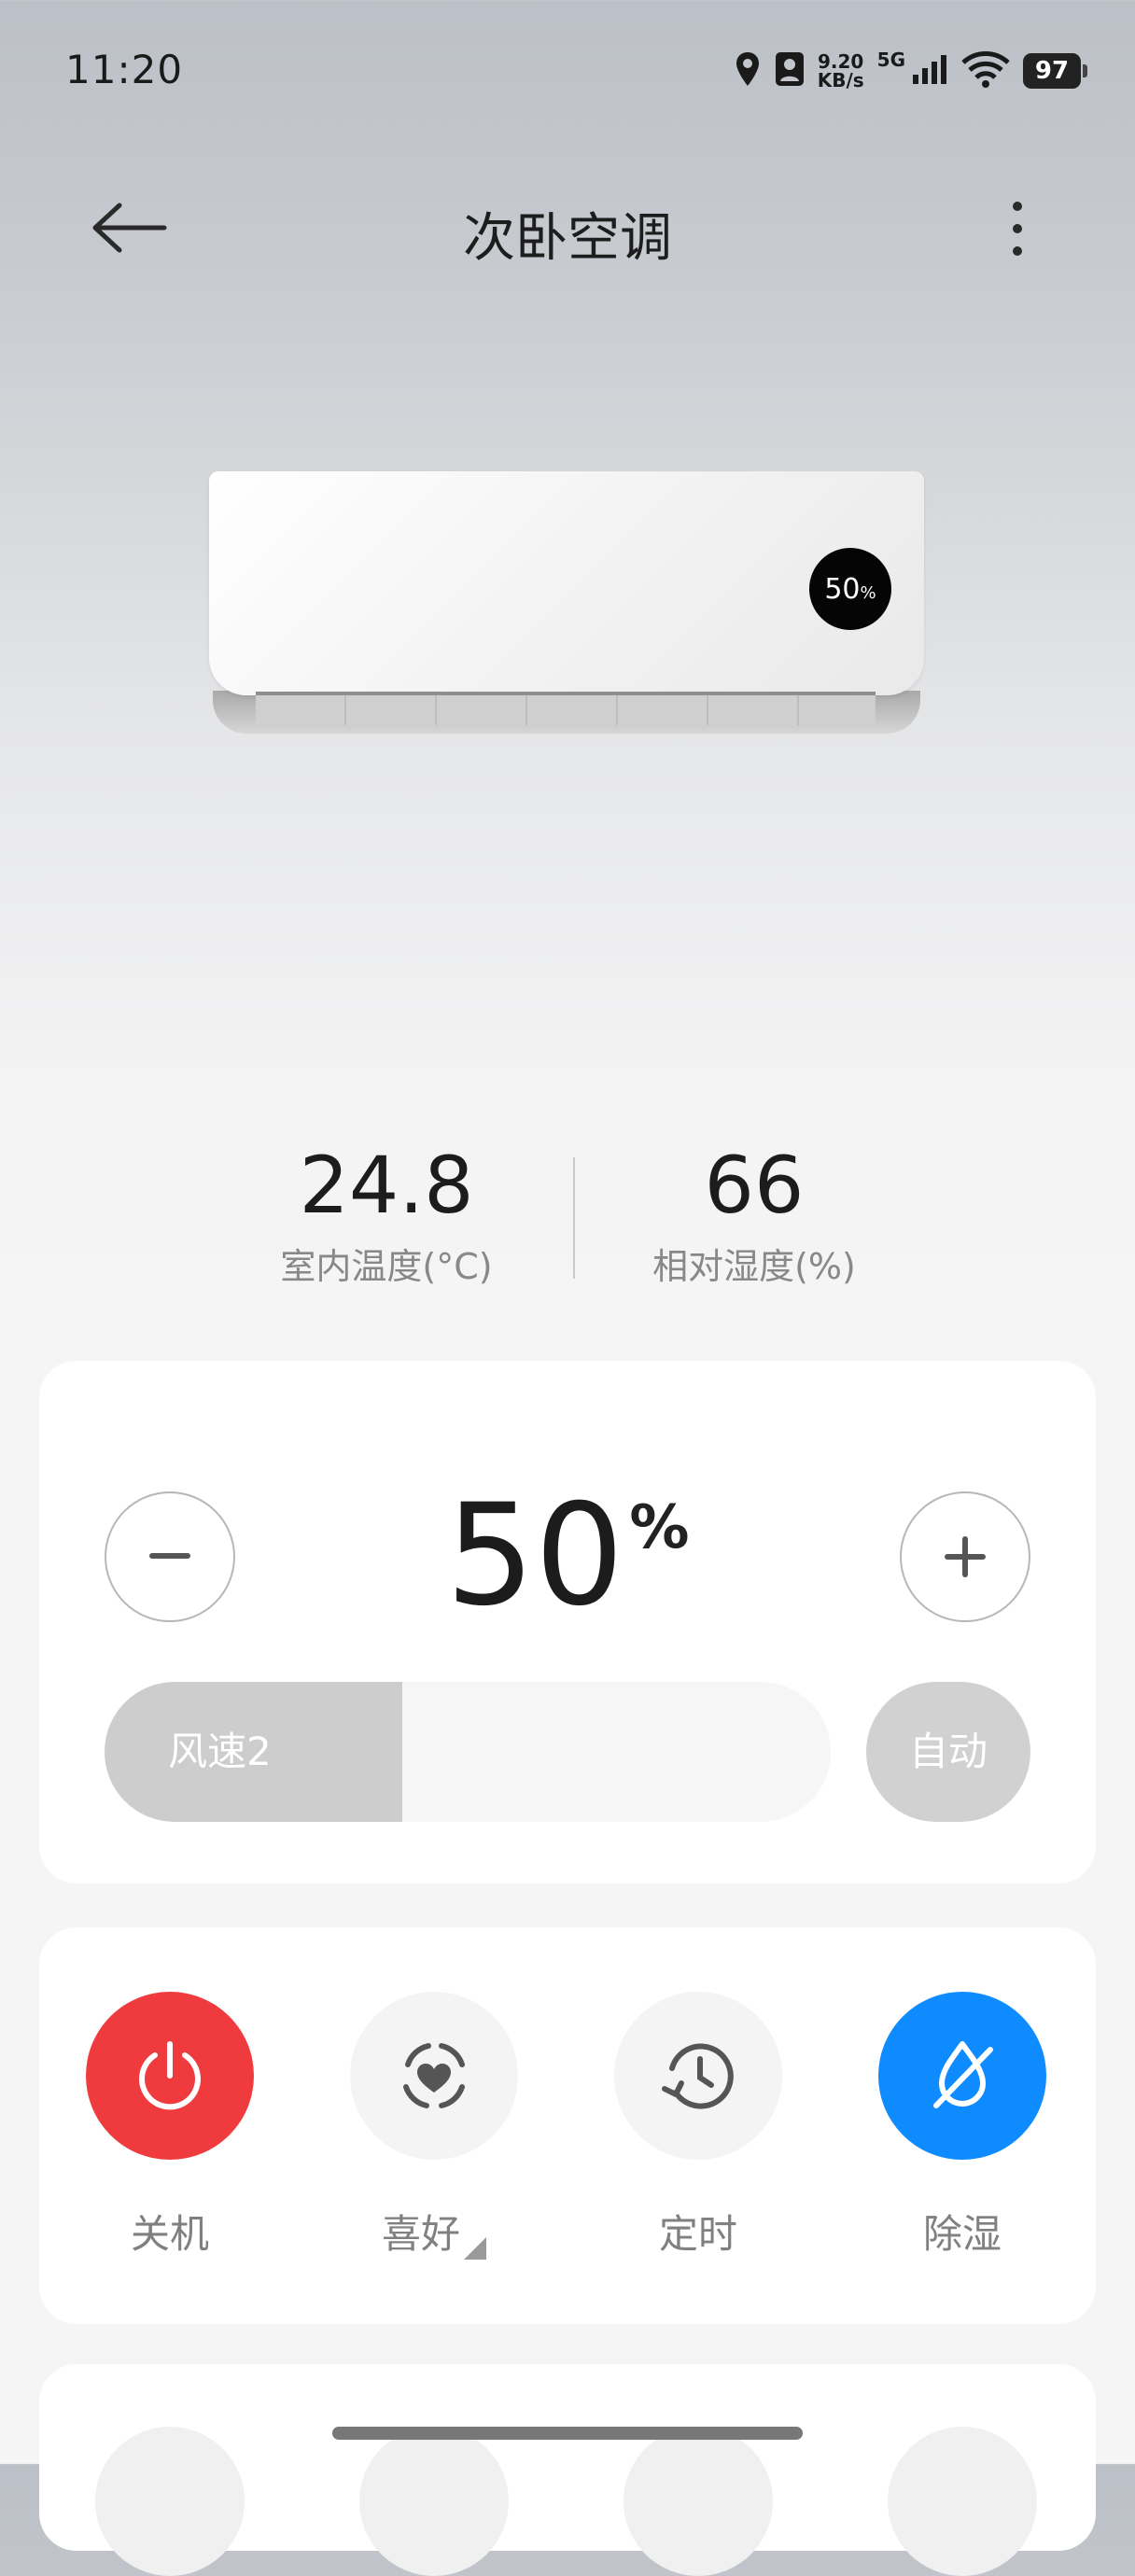  I want to click on relative-humidity-label: 相对湿度(%), so click(754, 1266).